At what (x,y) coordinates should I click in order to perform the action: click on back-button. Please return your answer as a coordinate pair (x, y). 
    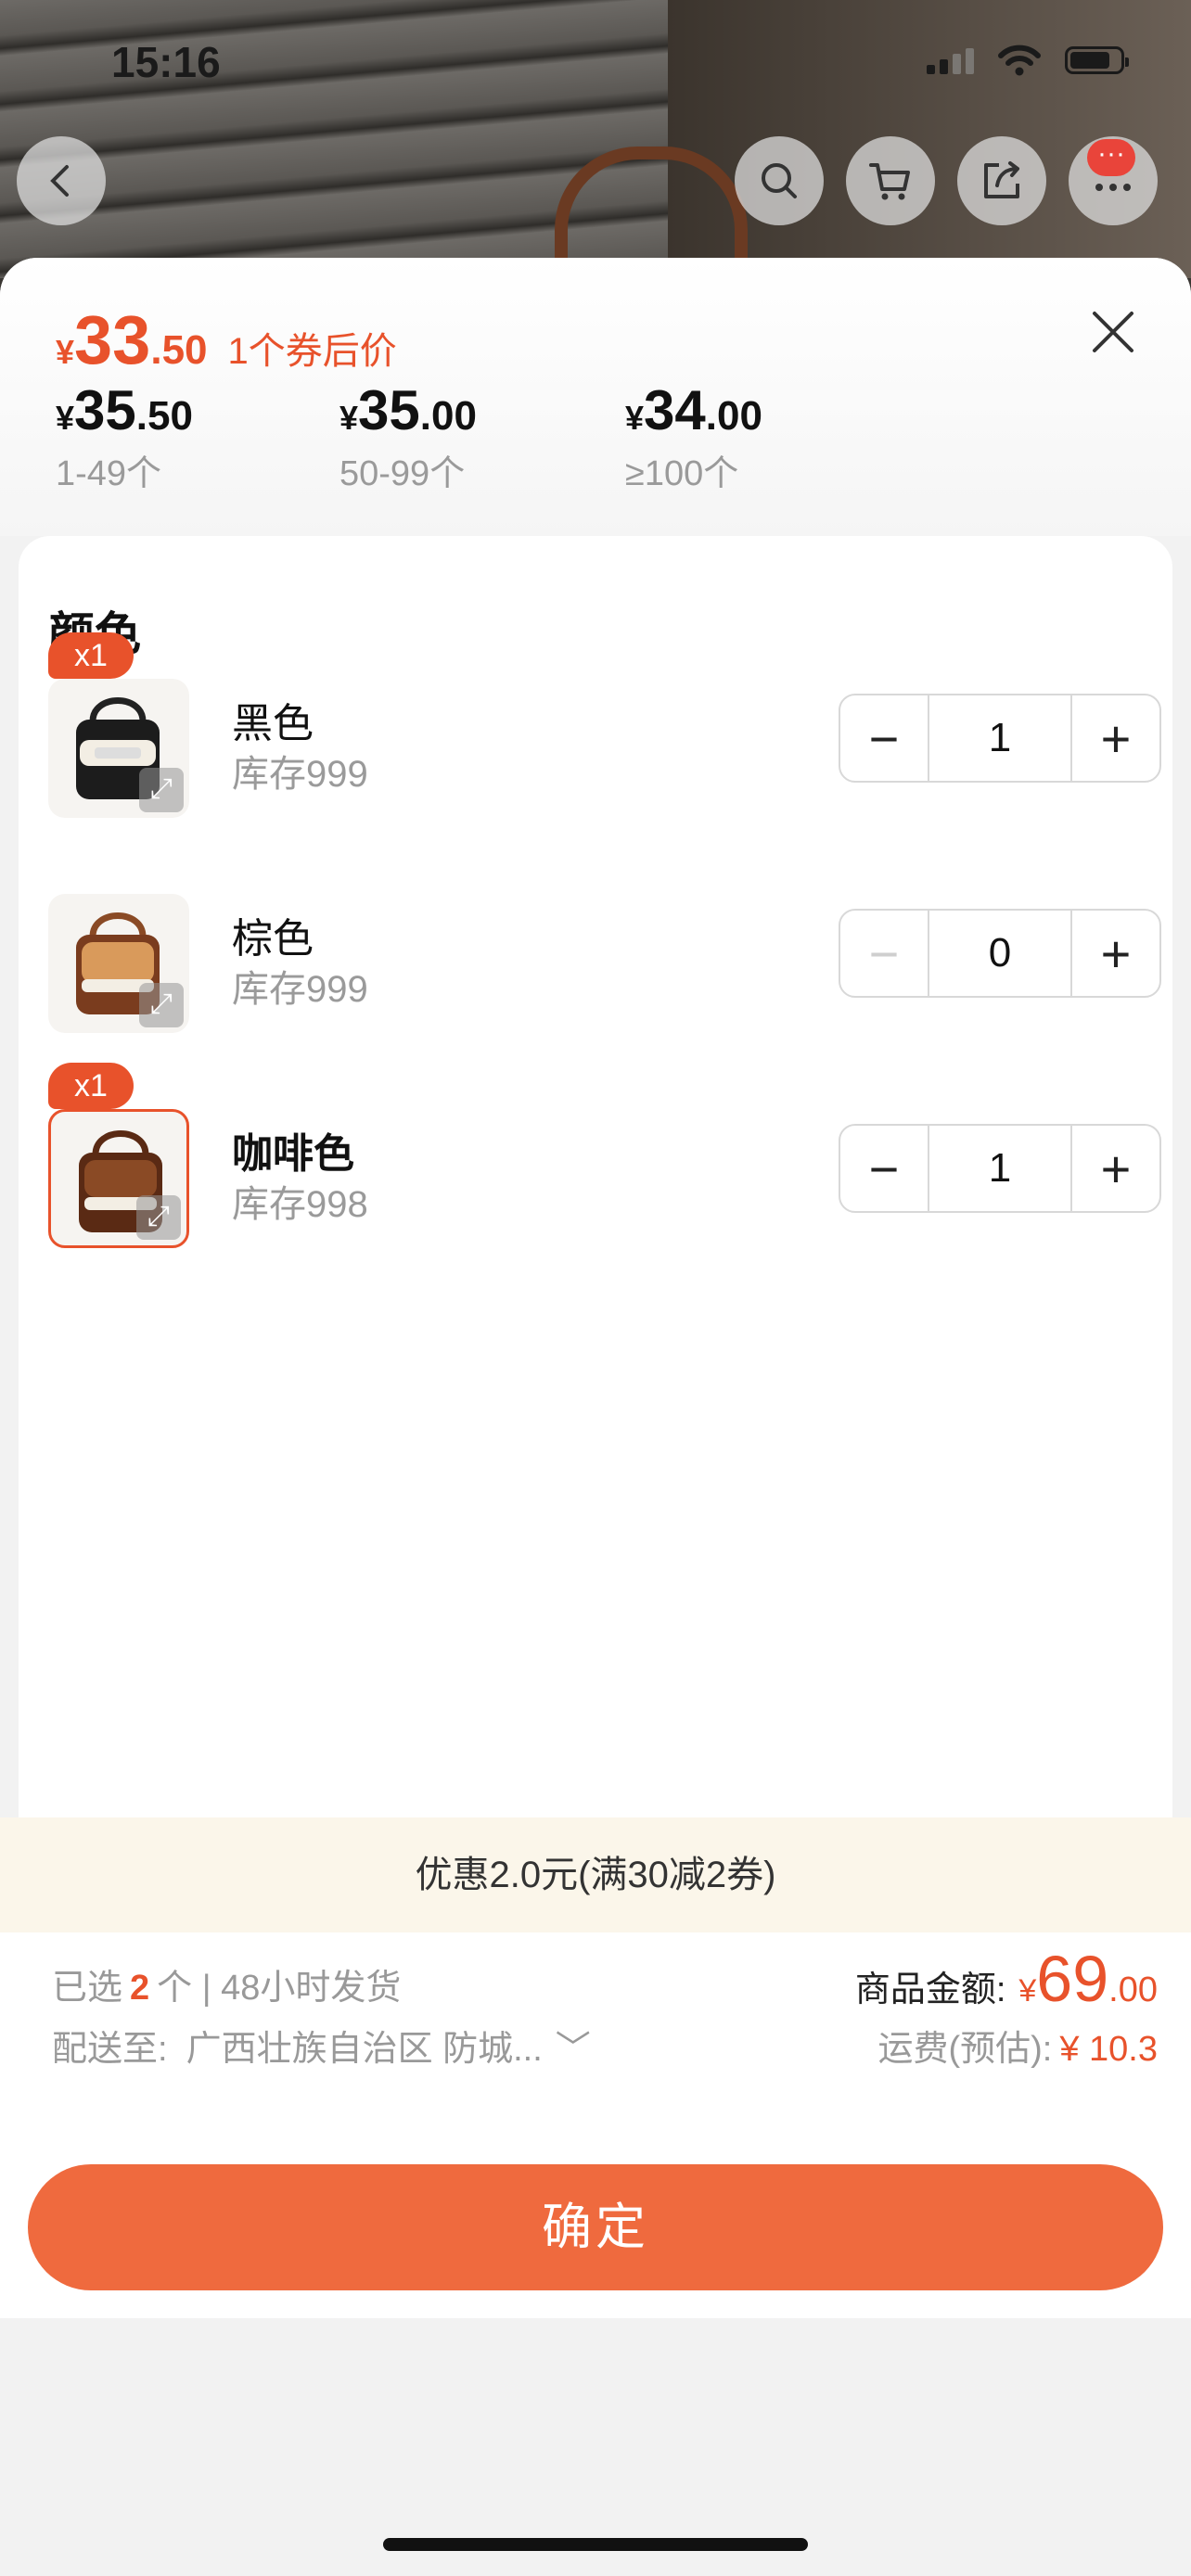
    Looking at the image, I should click on (61, 181).